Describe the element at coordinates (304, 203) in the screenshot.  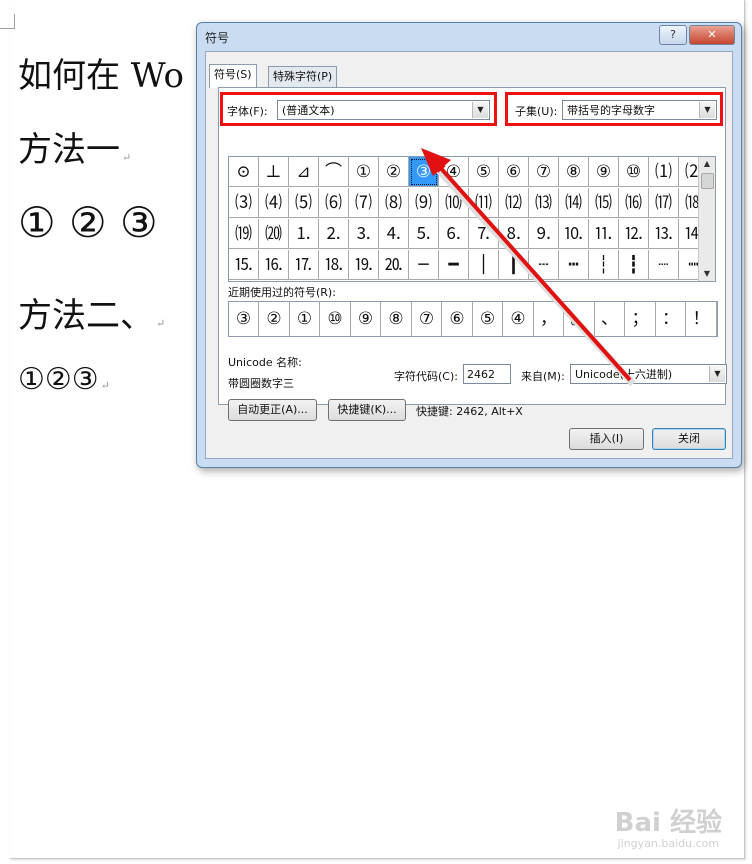
I see `symbol-cell: ⑸` at that location.